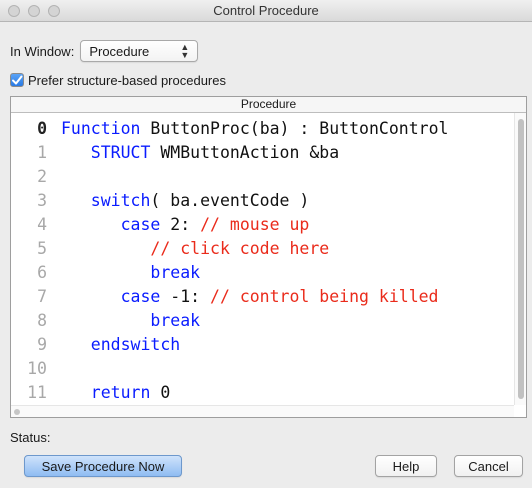  Describe the element at coordinates (42, 51) in the screenshot. I see `in-window-label: In Window:` at that location.